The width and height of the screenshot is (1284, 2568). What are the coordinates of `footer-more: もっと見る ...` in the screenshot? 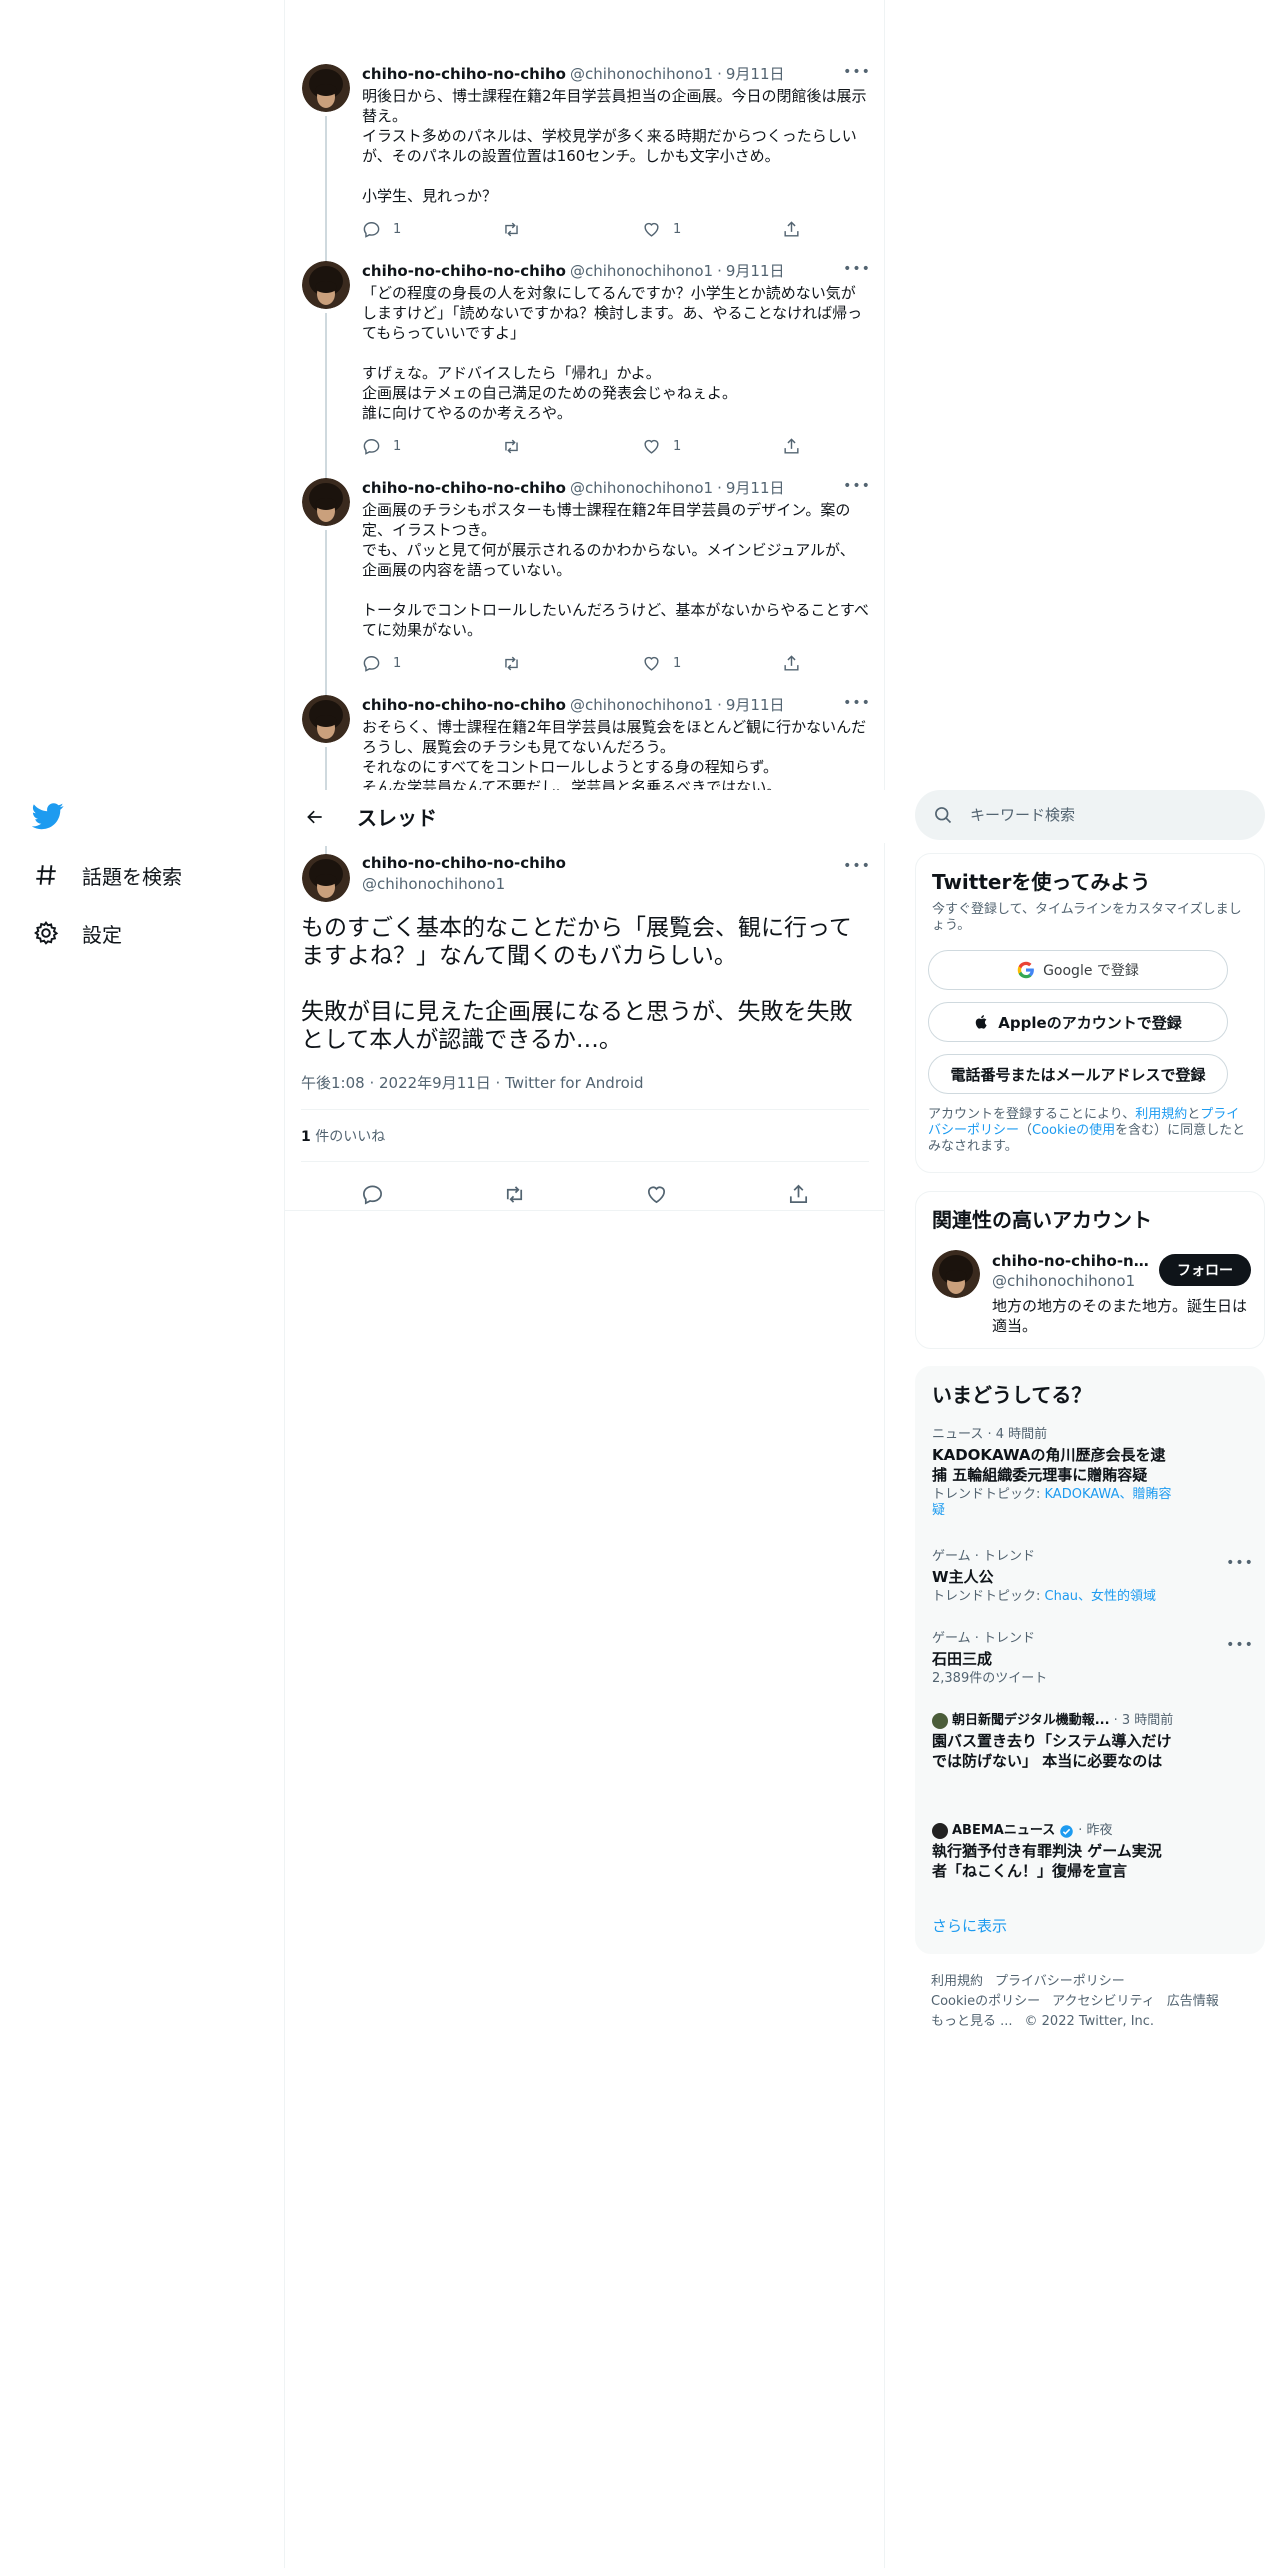 It's located at (972, 2021).